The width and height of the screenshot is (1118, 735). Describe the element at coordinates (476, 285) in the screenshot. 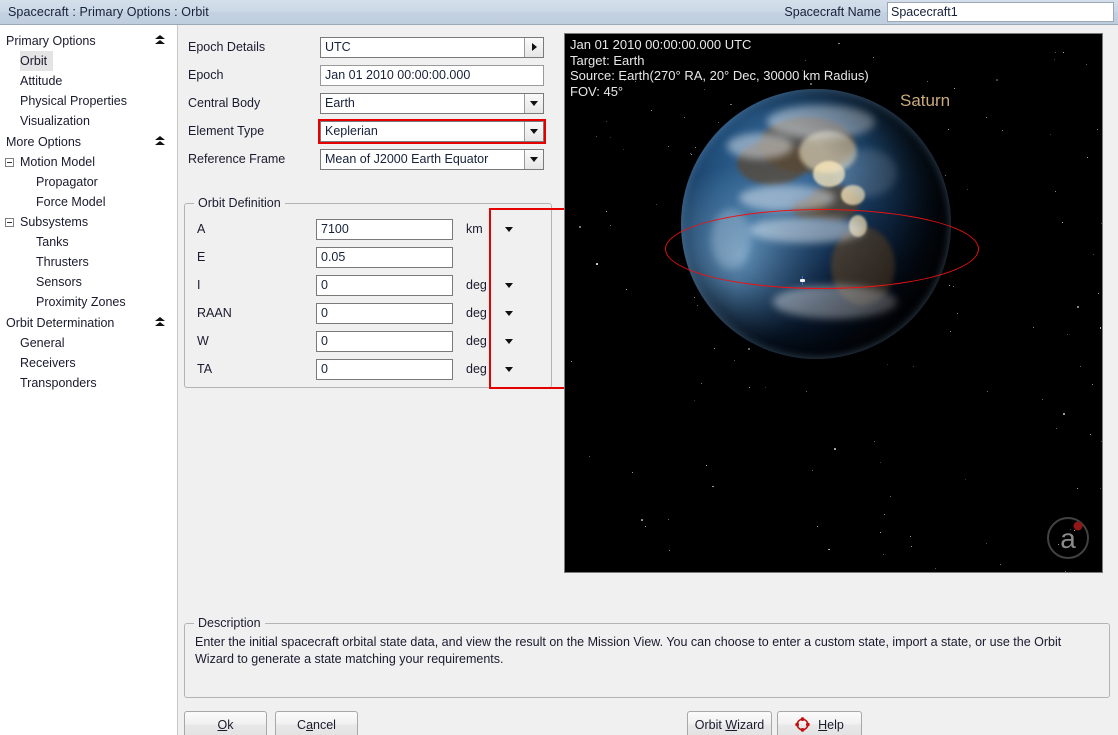

I see `orbit-unit-i: deg` at that location.